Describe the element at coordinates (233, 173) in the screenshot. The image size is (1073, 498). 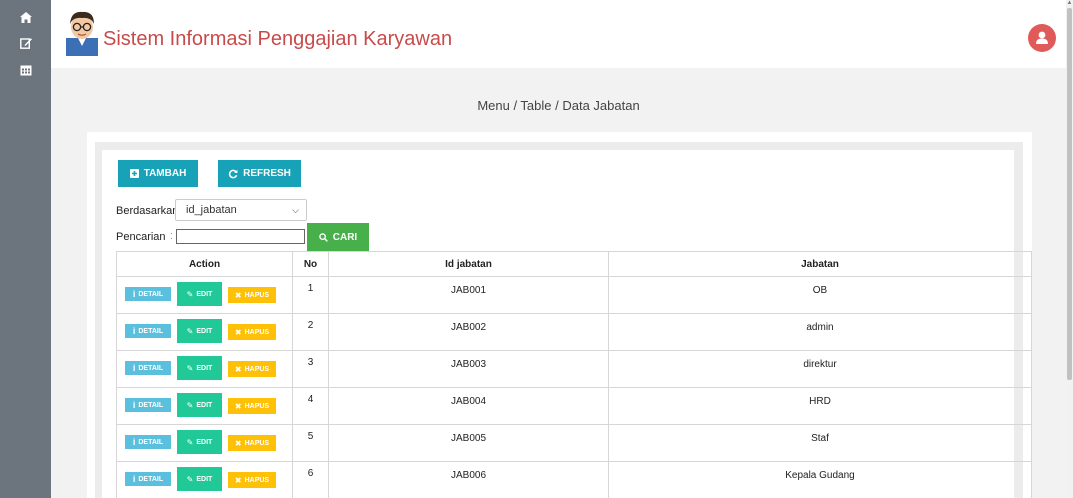
I see `refresh-icon` at that location.